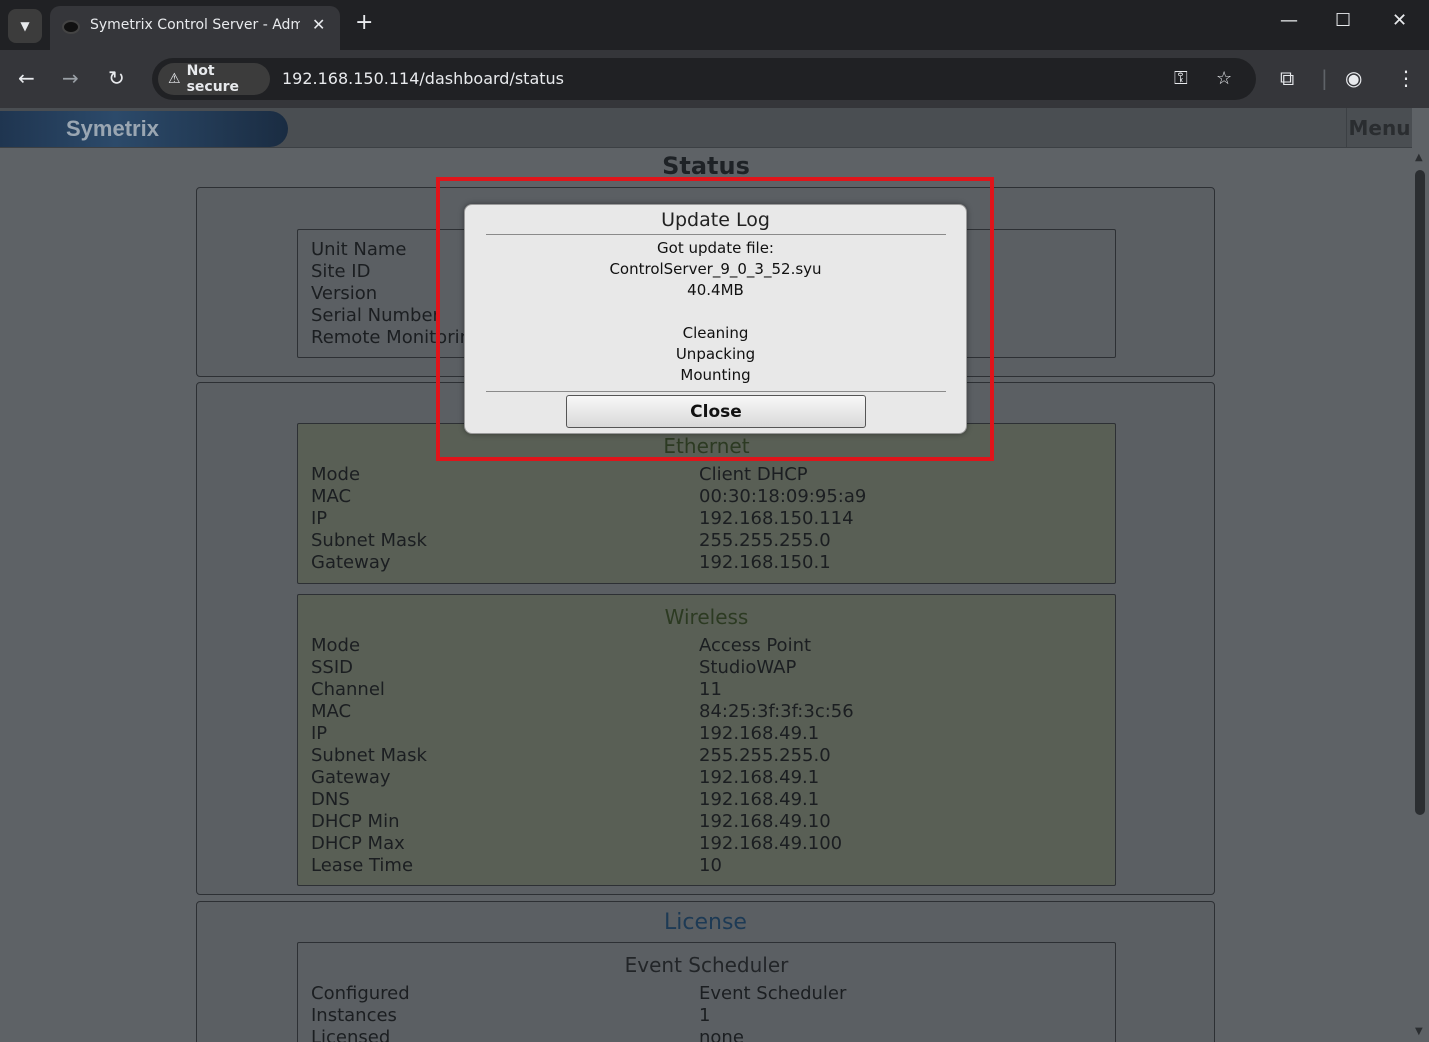  I want to click on ethernet-row: Gateway 192.168.150.1, so click(711, 563).